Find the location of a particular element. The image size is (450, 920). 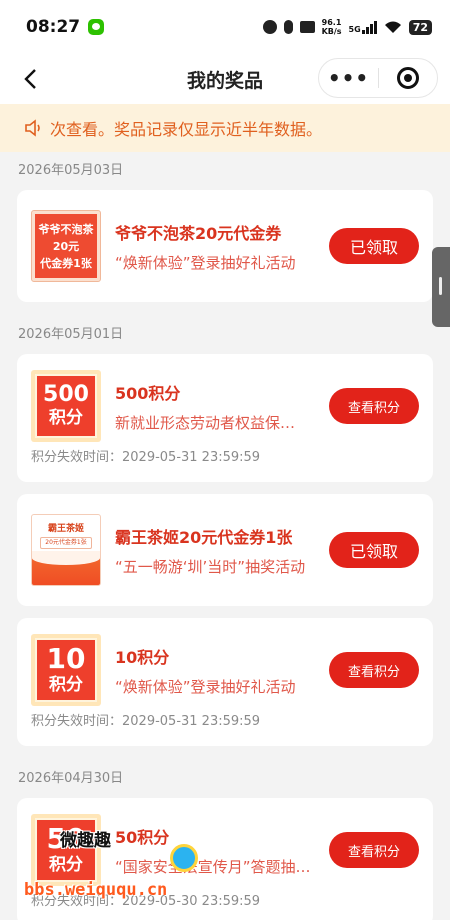

net-speed-value: 96.1 is located at coordinates (331, 22).